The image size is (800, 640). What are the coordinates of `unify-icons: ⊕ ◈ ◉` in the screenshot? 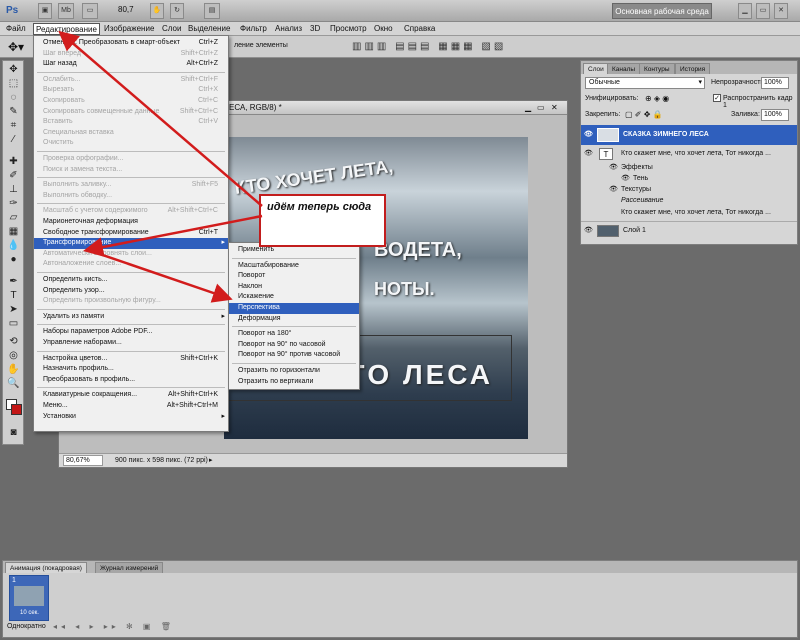 It's located at (657, 98).